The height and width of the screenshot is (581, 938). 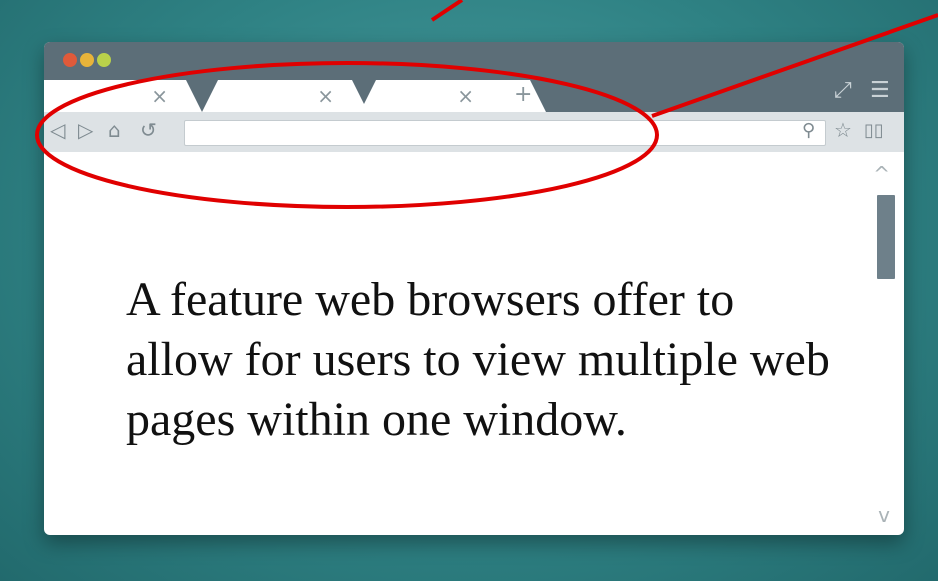 I want to click on bookmark-icon: ☆, so click(x=843, y=130).